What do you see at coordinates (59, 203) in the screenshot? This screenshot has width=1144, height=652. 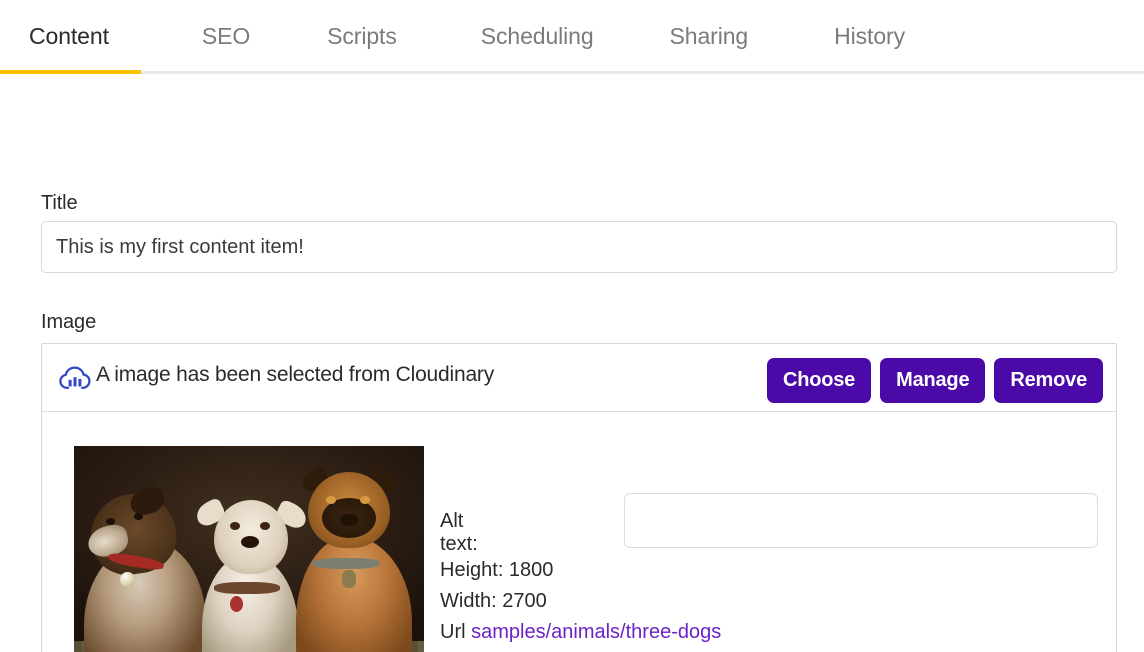 I see `title-field-label: Title` at bounding box center [59, 203].